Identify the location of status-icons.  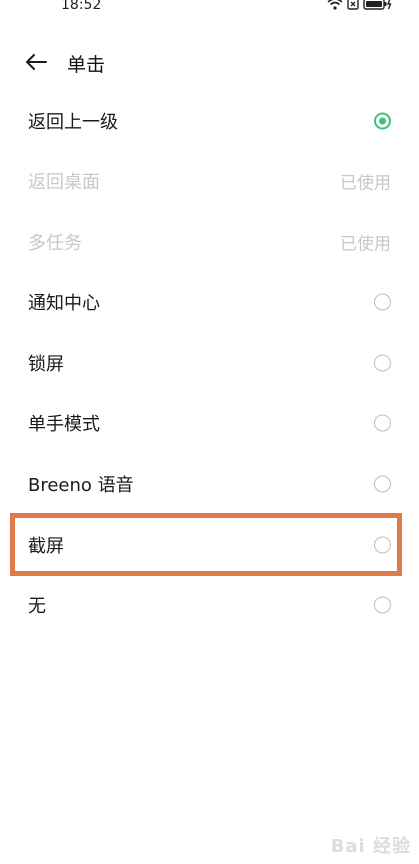
(360, 5).